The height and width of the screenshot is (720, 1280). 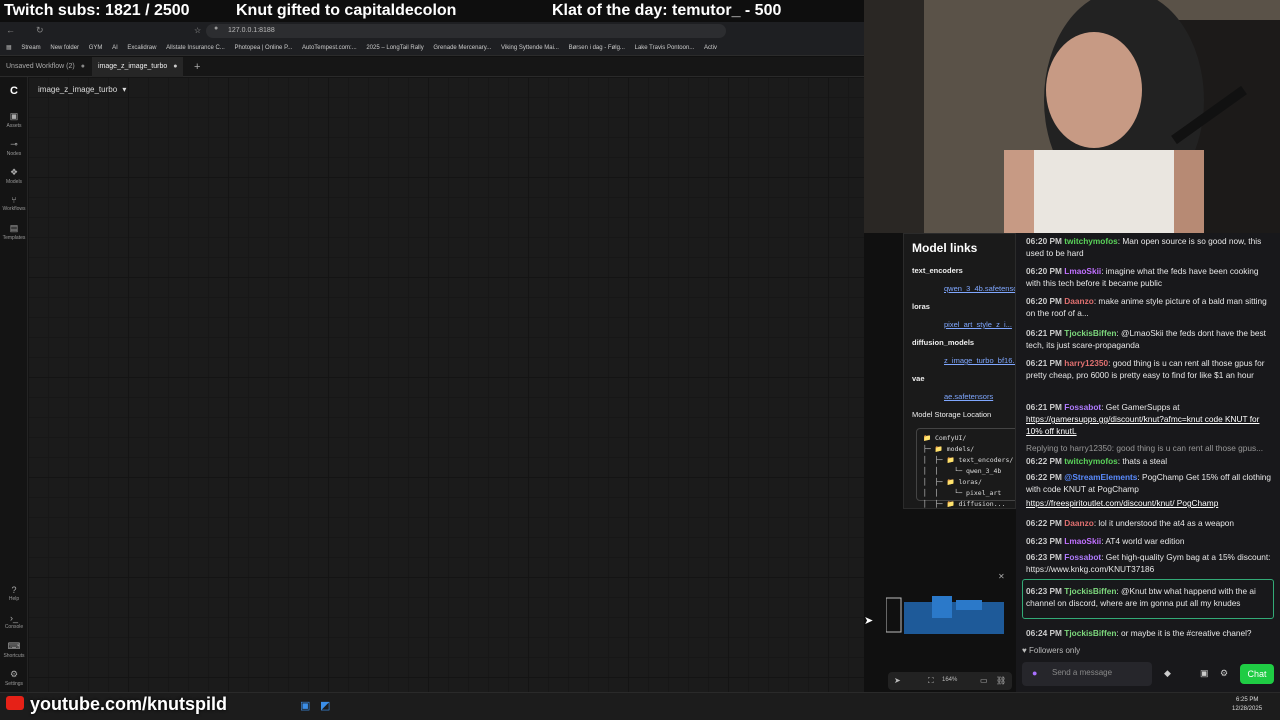 I want to click on sidebar-item-help: ? Help, so click(x=14, y=593).